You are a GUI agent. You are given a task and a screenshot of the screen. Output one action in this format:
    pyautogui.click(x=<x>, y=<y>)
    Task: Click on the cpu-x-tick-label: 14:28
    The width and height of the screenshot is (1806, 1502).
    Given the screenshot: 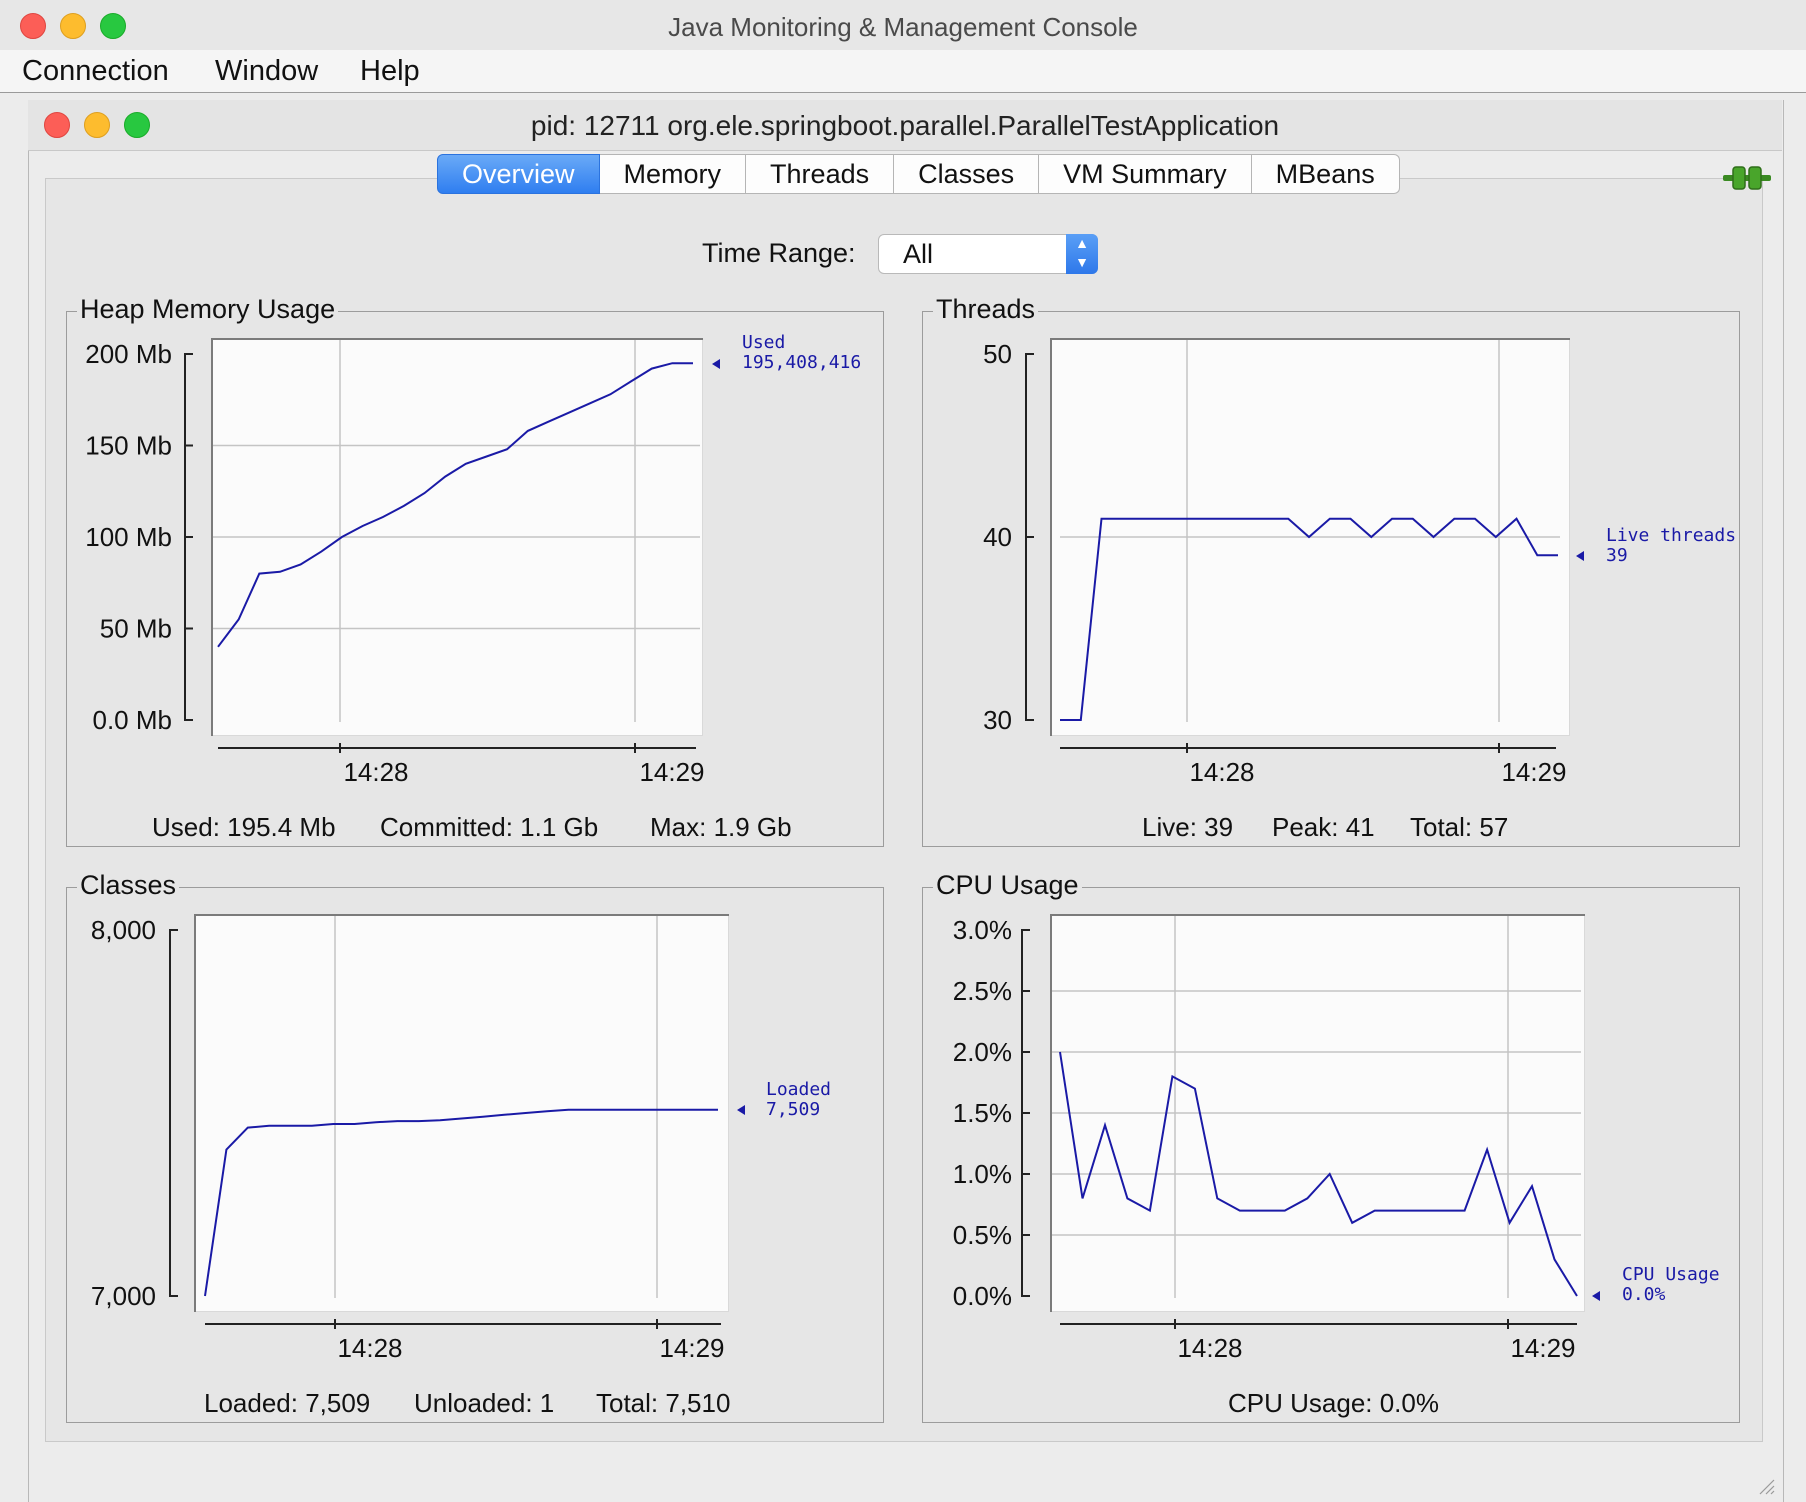 What is the action you would take?
    pyautogui.click(x=1209, y=1348)
    